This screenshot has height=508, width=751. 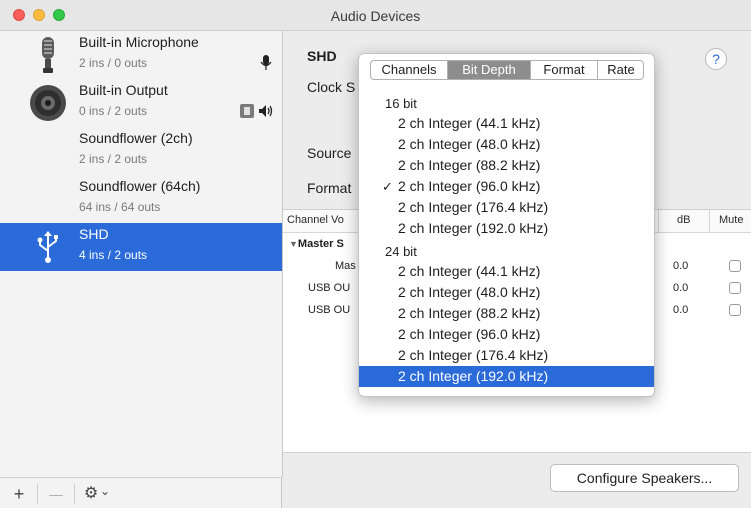 What do you see at coordinates (266, 111) in the screenshot?
I see `output-speaker-icon` at bounding box center [266, 111].